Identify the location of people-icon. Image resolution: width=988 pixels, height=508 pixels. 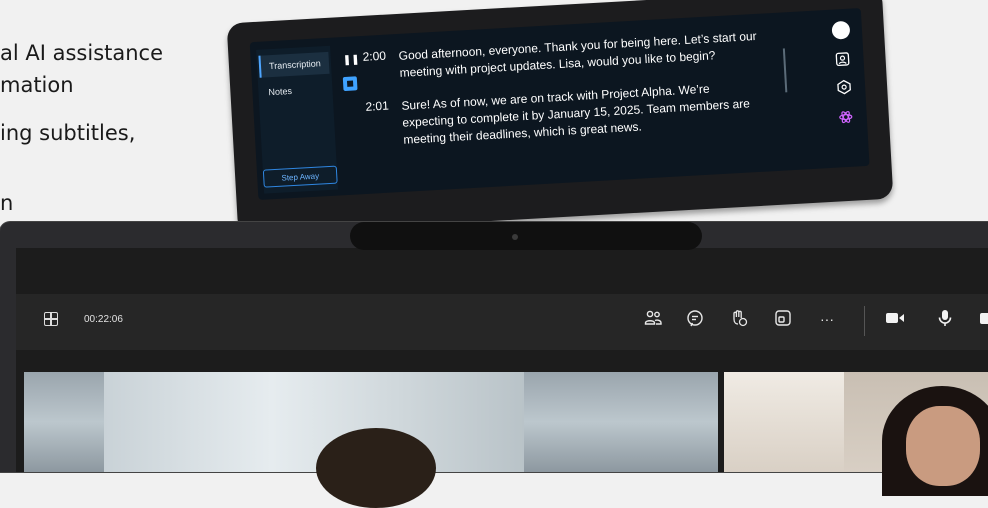
(653, 319).